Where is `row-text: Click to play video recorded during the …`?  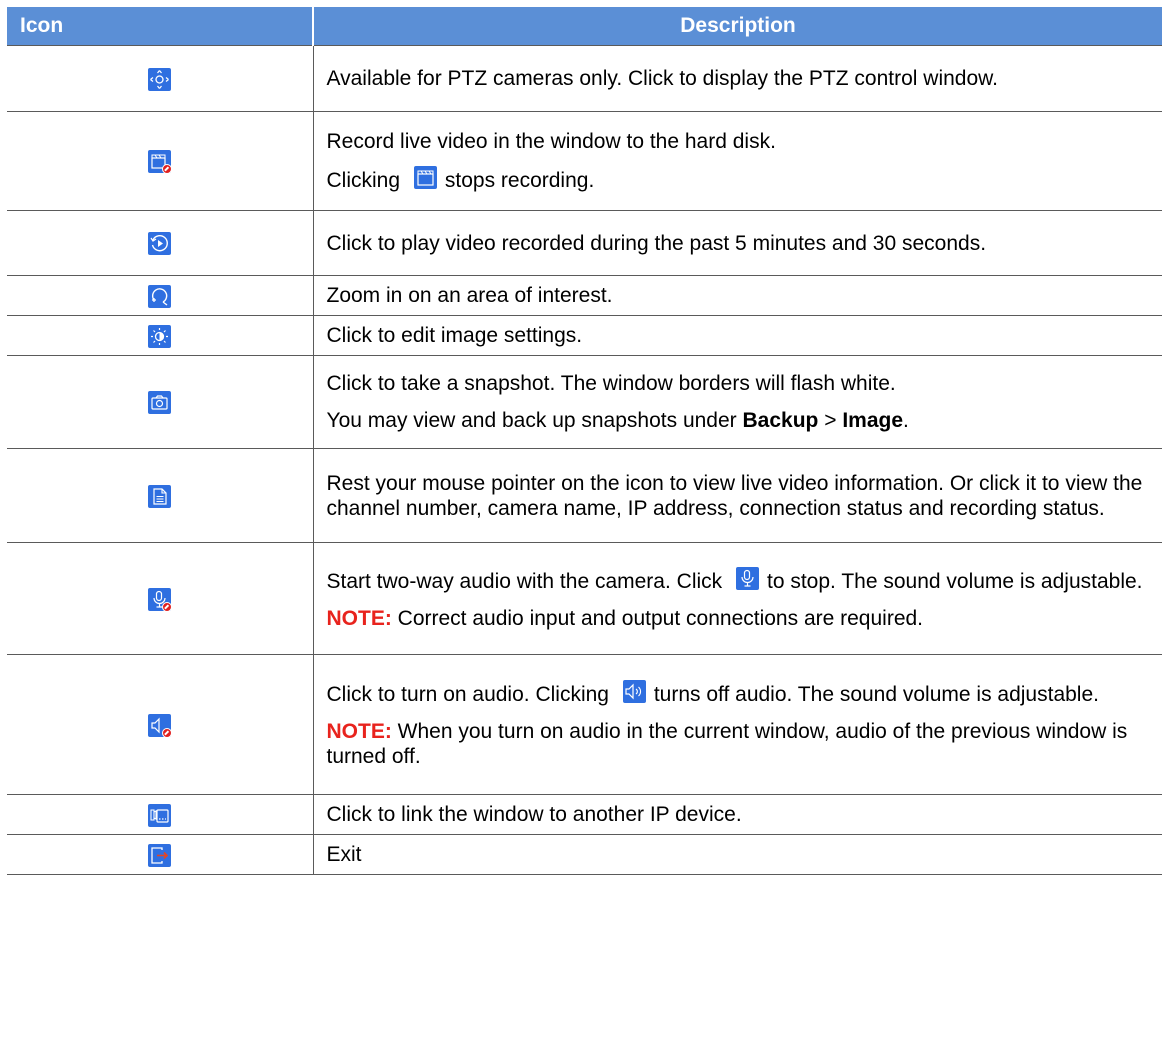 row-text: Click to play video recorded during the … is located at coordinates (656, 243).